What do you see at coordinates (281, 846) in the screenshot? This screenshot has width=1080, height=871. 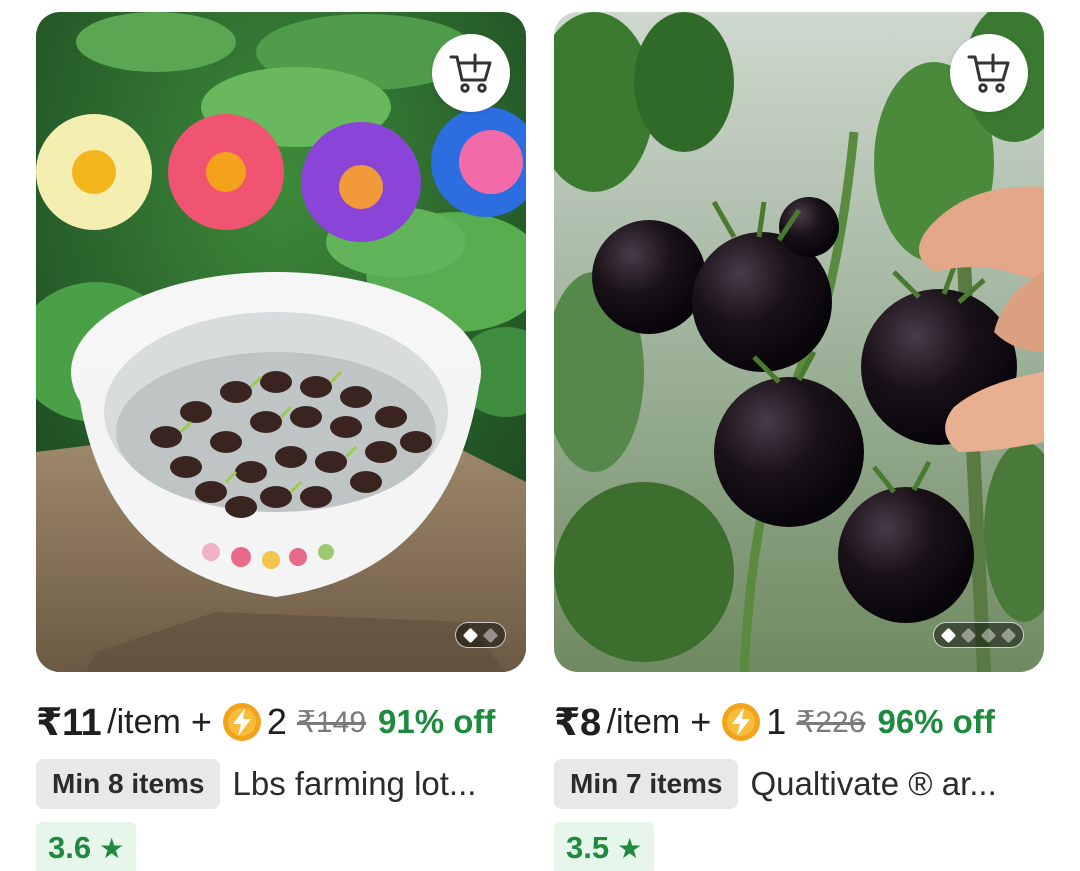 I see `rating-row: 3.6 ★` at bounding box center [281, 846].